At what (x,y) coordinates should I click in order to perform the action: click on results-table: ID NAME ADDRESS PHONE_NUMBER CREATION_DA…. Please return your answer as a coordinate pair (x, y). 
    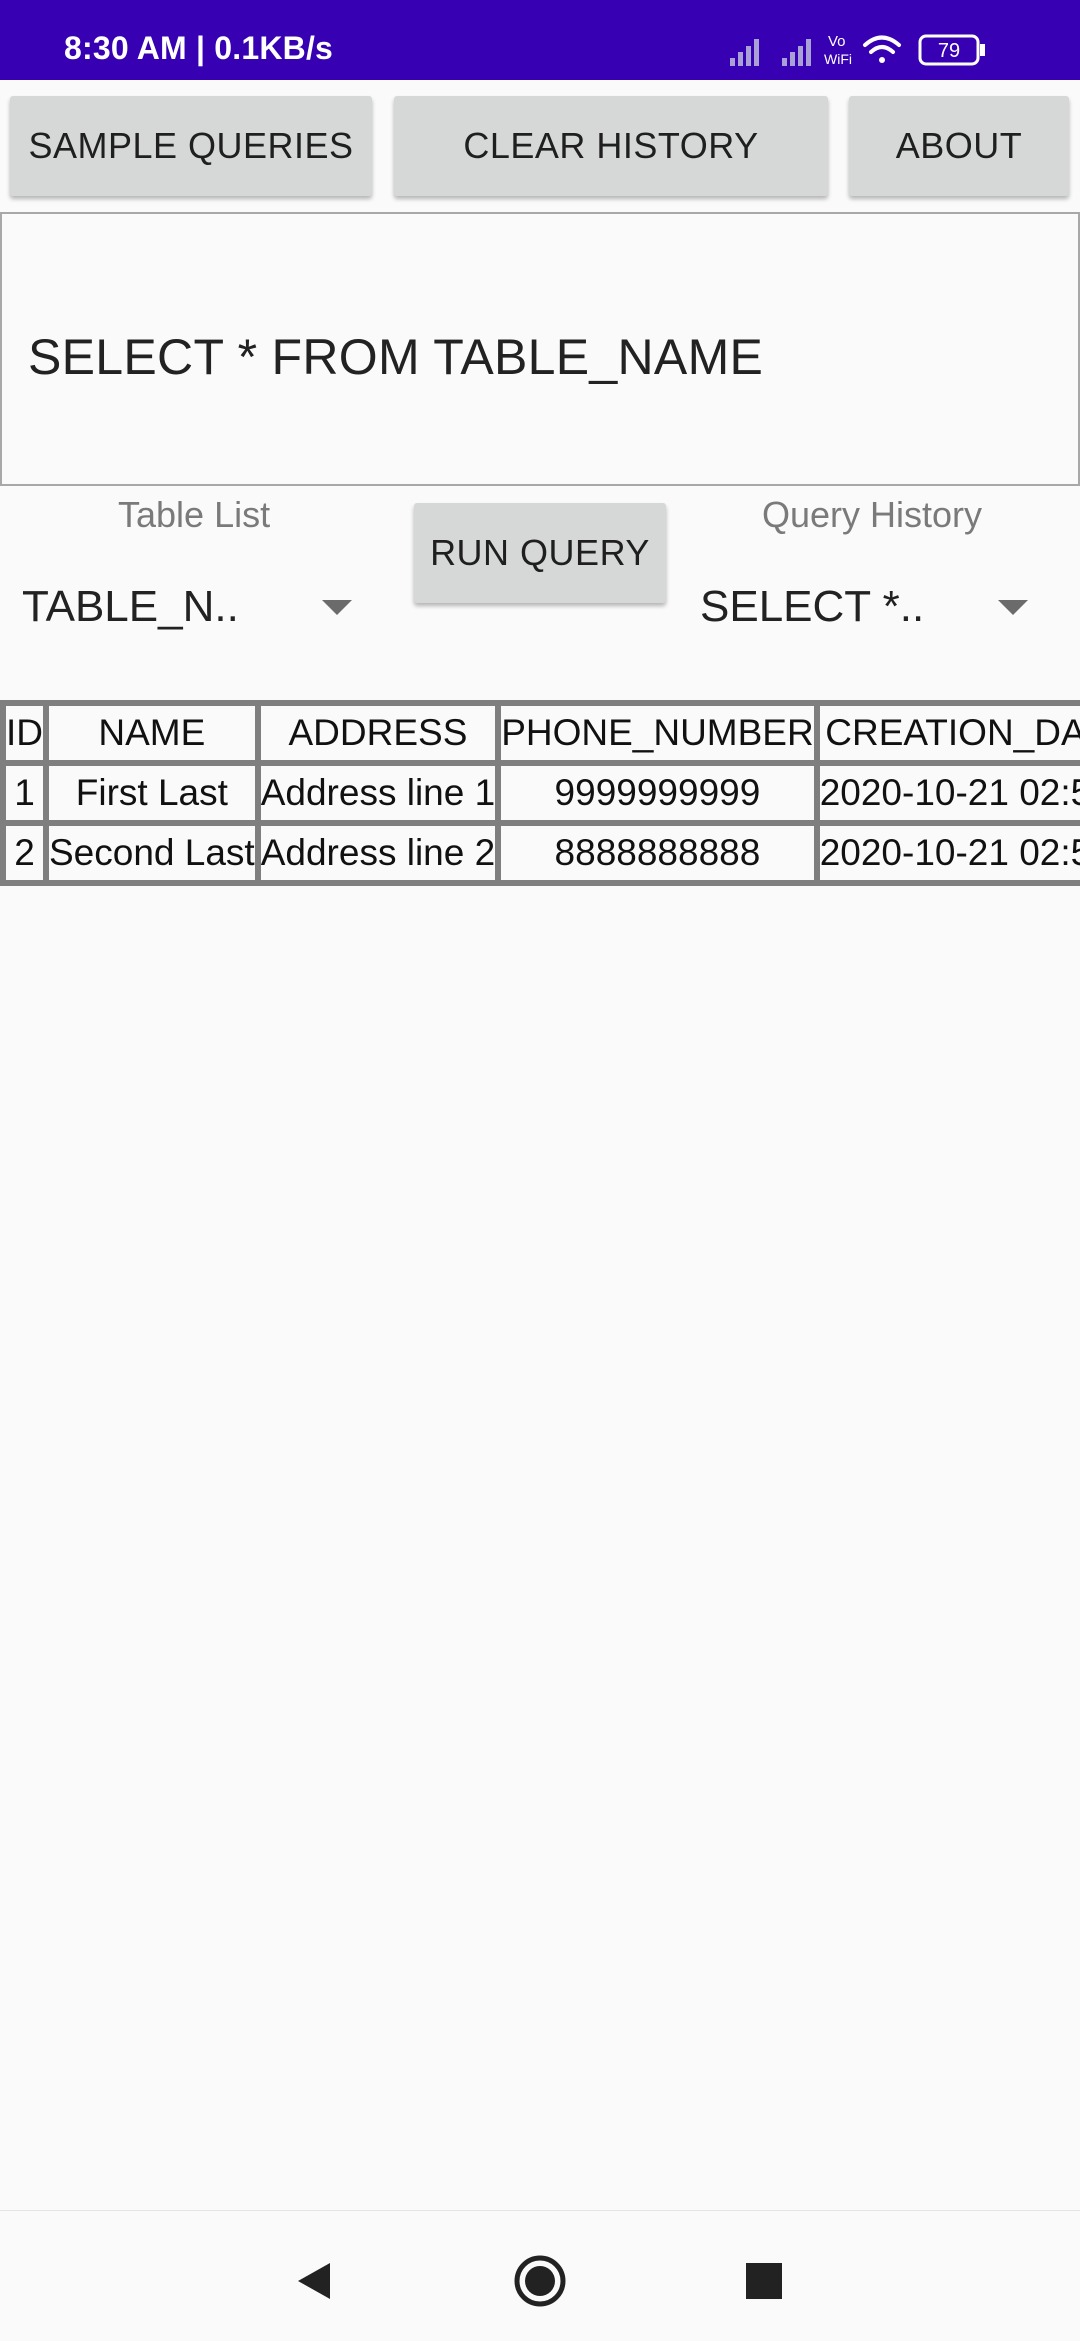
    Looking at the image, I should click on (540, 793).